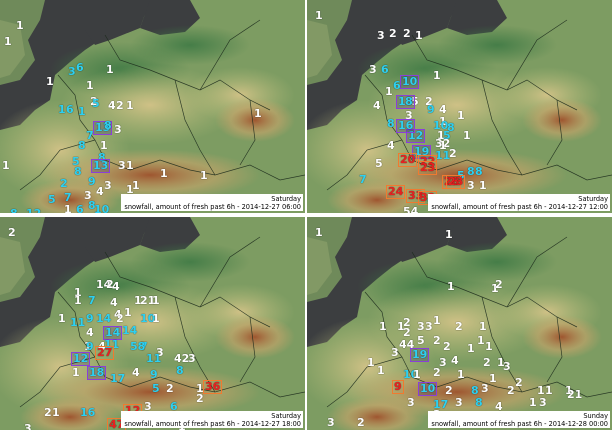 This screenshot has height=430, width=612. Describe the element at coordinates (96, 373) in the screenshot. I see `snow-amount-label: 18` at that location.